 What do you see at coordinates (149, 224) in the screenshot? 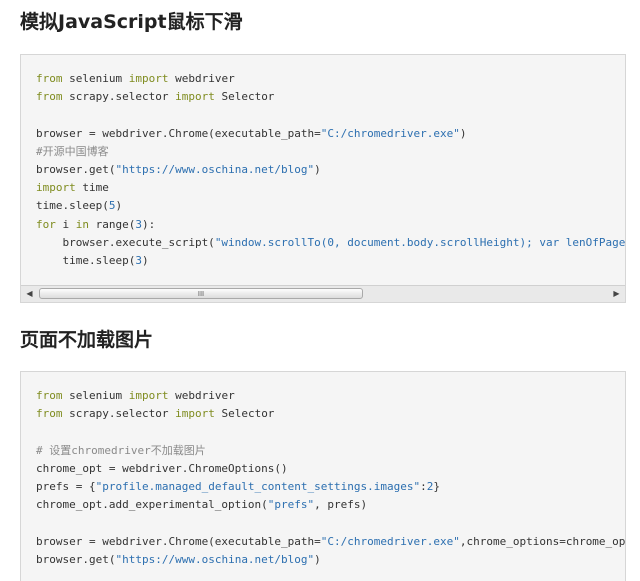
I see `code-token: ):` at bounding box center [149, 224].